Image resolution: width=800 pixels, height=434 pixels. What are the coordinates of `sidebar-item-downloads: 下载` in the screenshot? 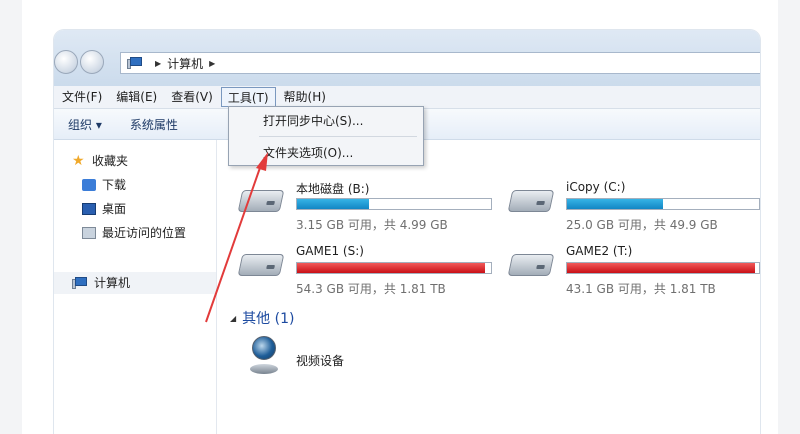 It's located at (104, 185).